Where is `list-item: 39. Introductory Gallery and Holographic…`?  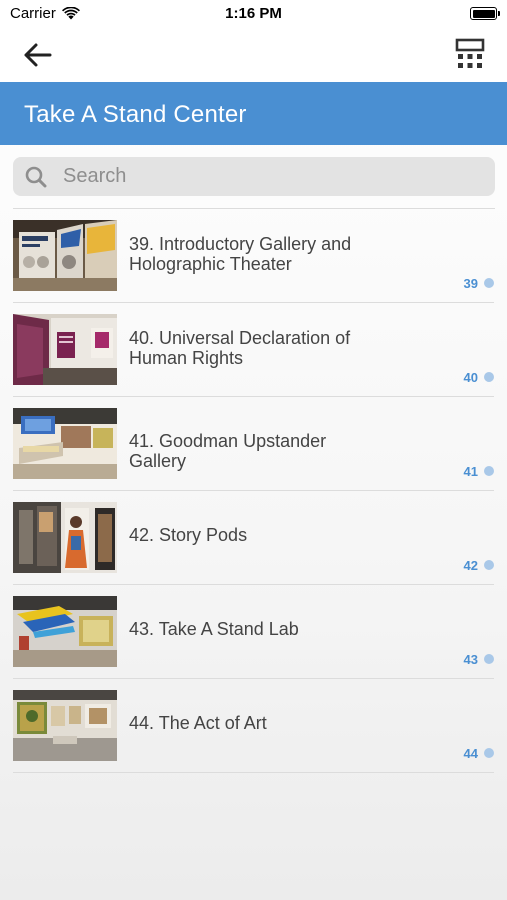 list-item: 39. Introductory Gallery and Holographic… is located at coordinates (253, 256).